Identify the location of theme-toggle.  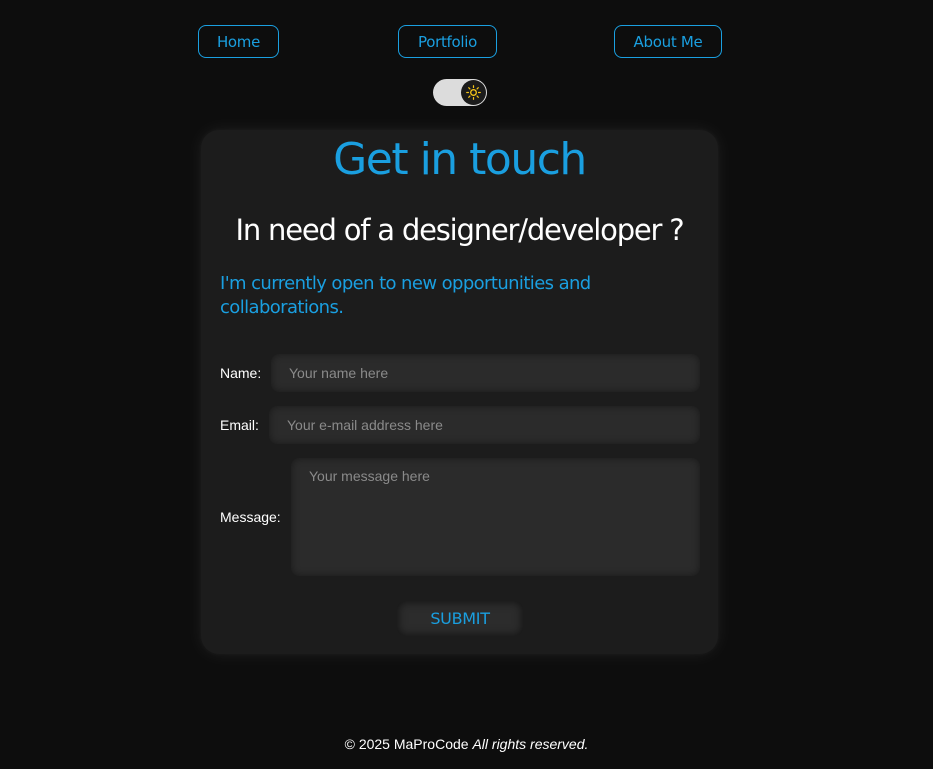
(460, 92).